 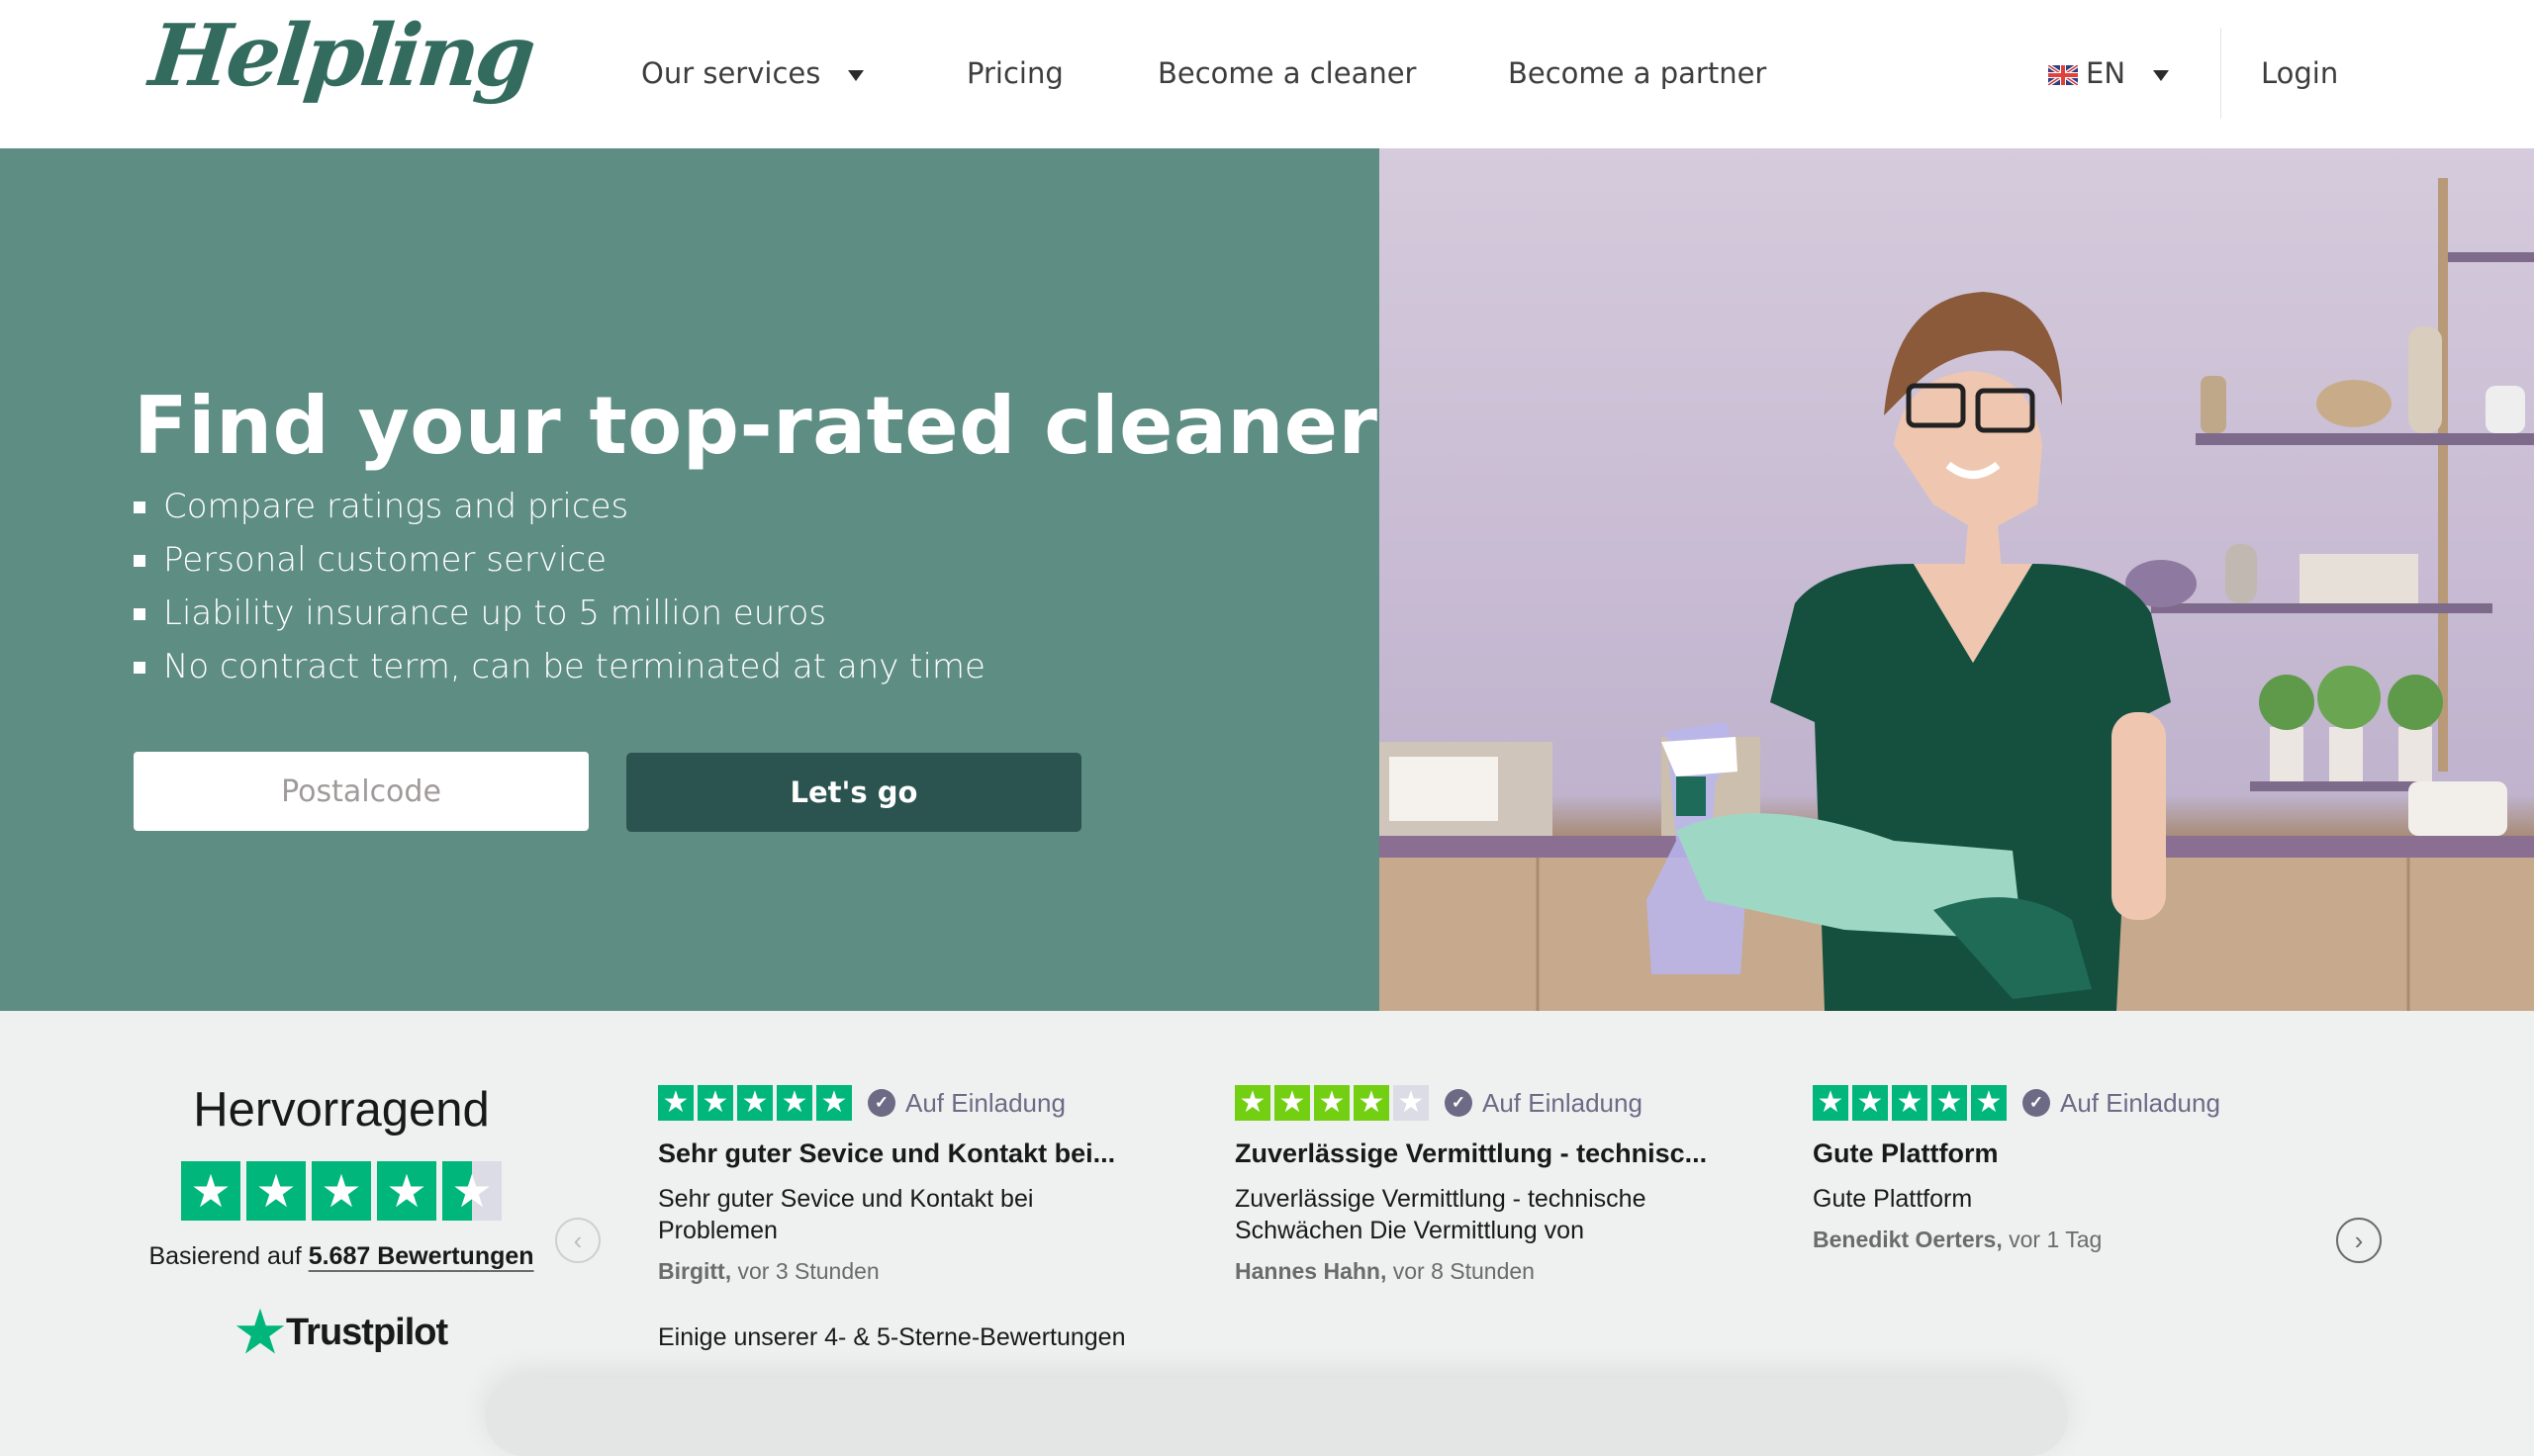 What do you see at coordinates (1637, 73) in the screenshot?
I see `nav-become-a-partner: Become a partner` at bounding box center [1637, 73].